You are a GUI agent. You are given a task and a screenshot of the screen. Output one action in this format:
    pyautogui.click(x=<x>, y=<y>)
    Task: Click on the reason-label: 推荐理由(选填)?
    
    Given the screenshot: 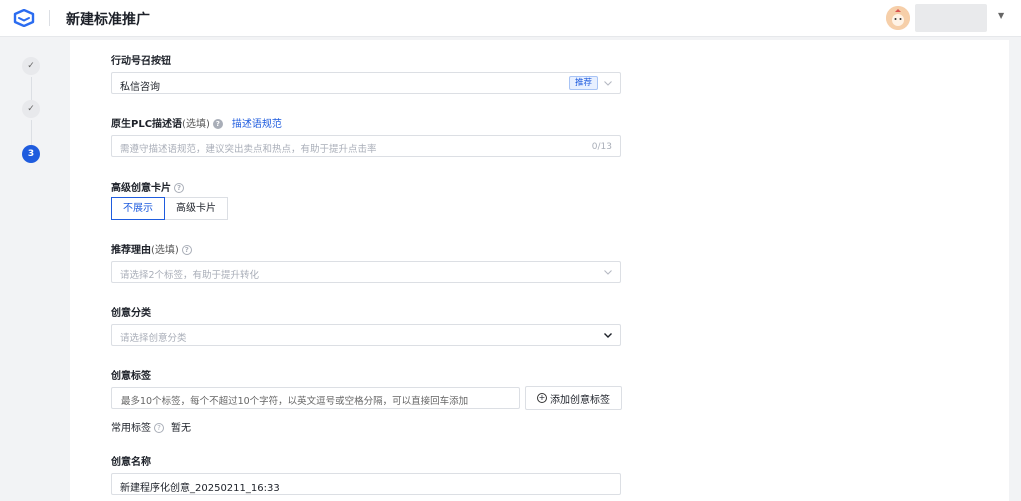 What is the action you would take?
    pyautogui.click(x=151, y=248)
    